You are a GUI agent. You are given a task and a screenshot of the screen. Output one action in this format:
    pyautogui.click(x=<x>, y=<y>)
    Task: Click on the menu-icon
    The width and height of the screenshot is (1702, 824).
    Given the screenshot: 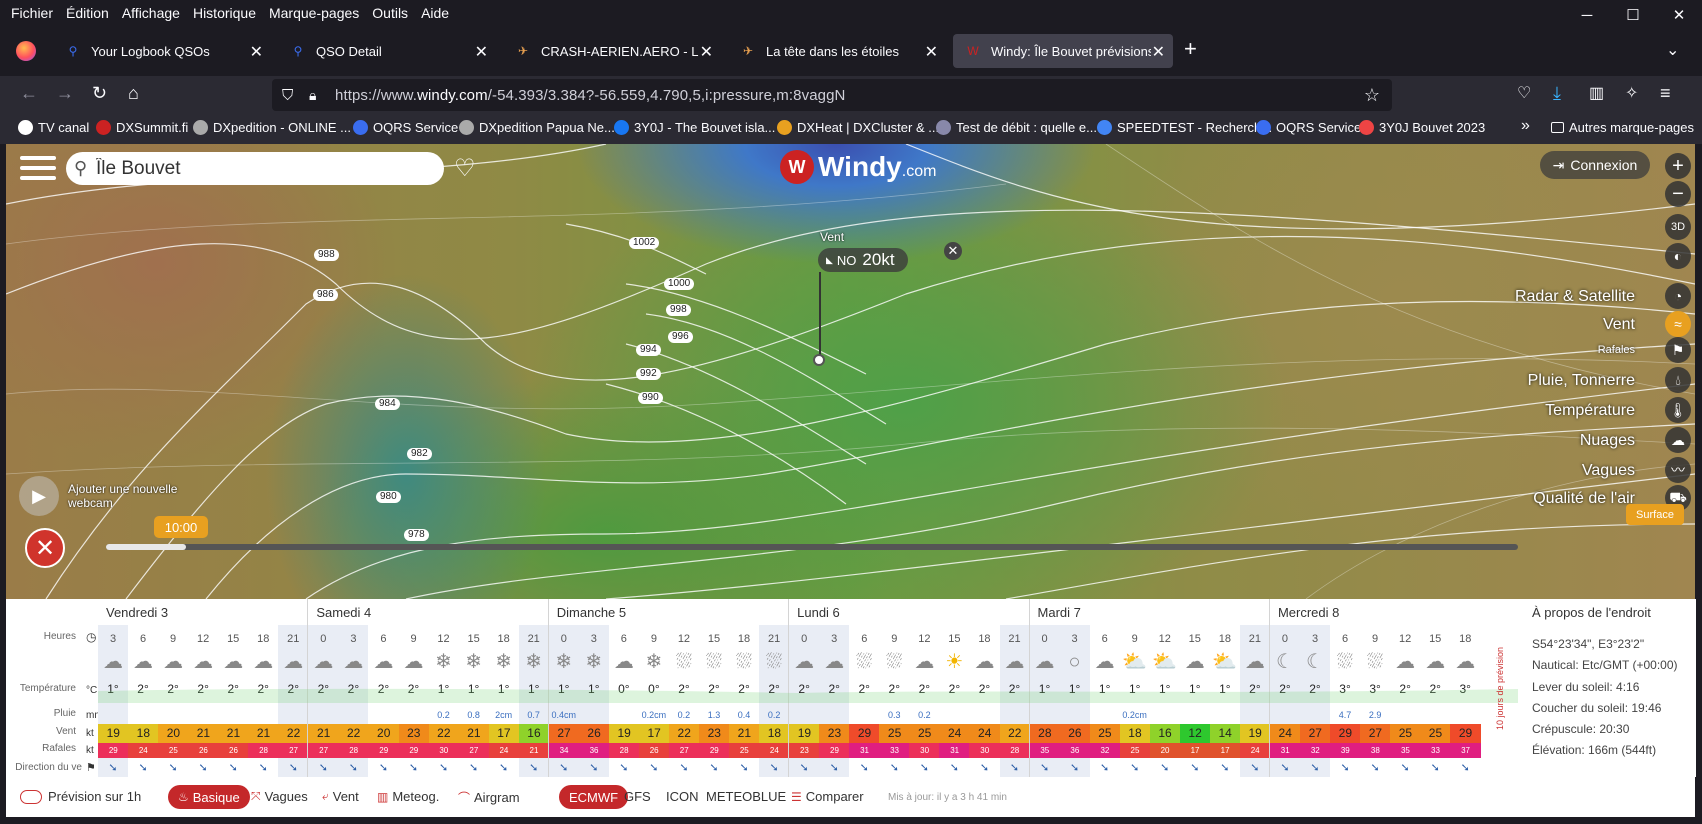 What is the action you would take?
    pyautogui.click(x=38, y=170)
    